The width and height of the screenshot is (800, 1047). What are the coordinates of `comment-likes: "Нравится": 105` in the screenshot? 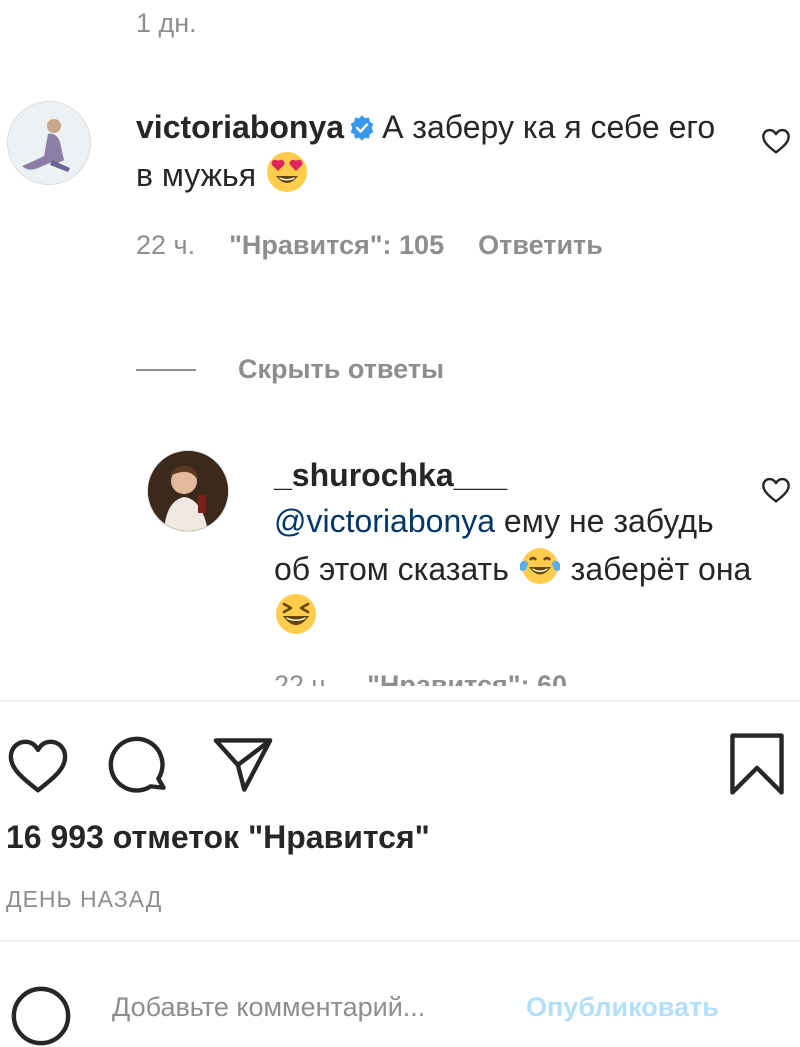 It's located at (336, 245).